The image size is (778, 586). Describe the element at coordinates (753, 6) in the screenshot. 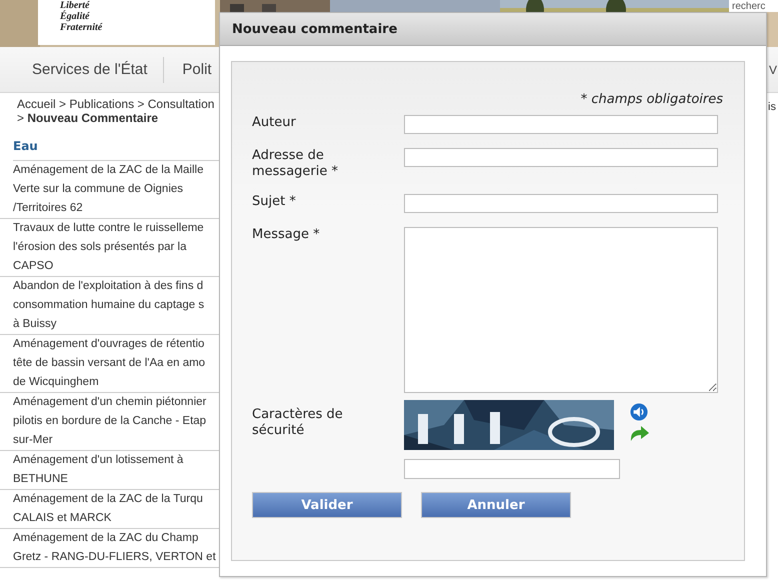

I see `search-field: recherc` at that location.